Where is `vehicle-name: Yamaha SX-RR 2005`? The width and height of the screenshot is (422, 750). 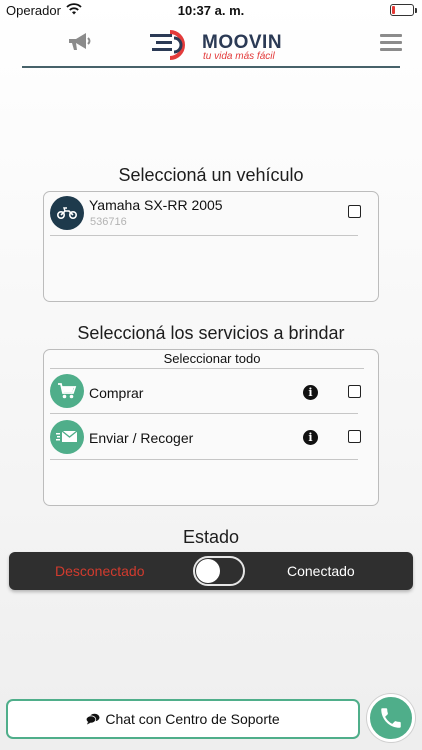
vehicle-name: Yamaha SX-RR 2005 is located at coordinates (156, 205).